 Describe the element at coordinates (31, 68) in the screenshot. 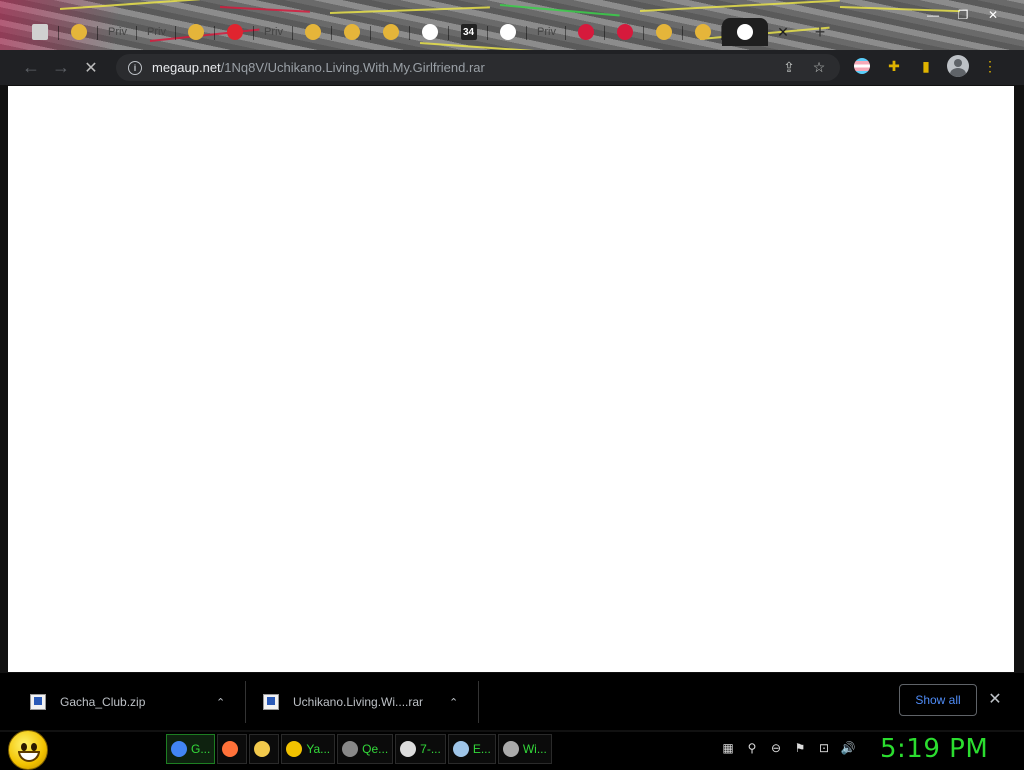

I see `back-button: ←` at that location.